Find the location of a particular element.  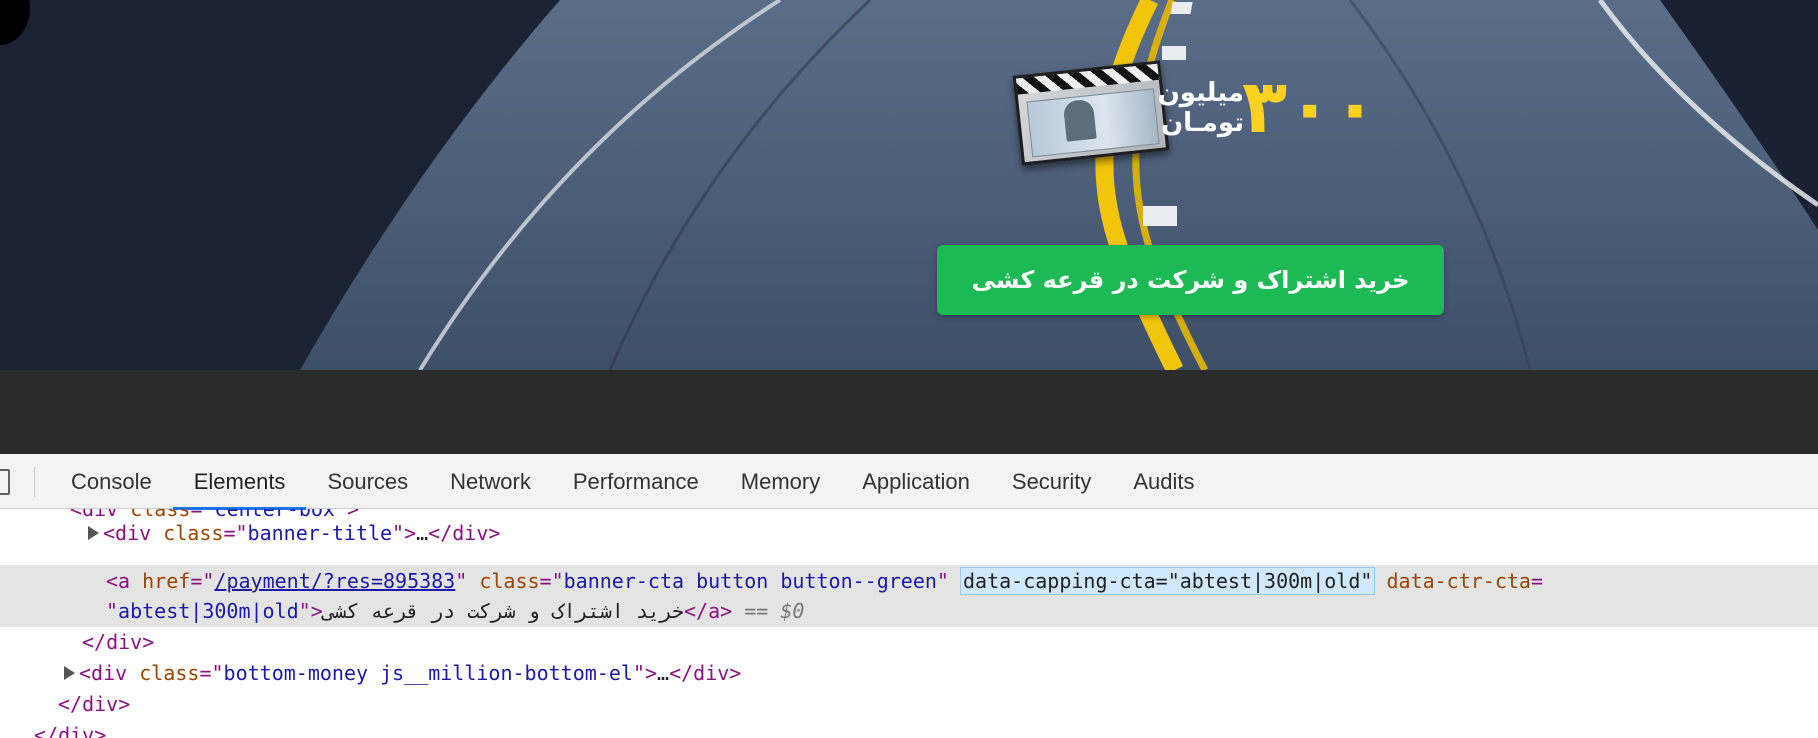

tab-security: Security is located at coordinates (1051, 481).